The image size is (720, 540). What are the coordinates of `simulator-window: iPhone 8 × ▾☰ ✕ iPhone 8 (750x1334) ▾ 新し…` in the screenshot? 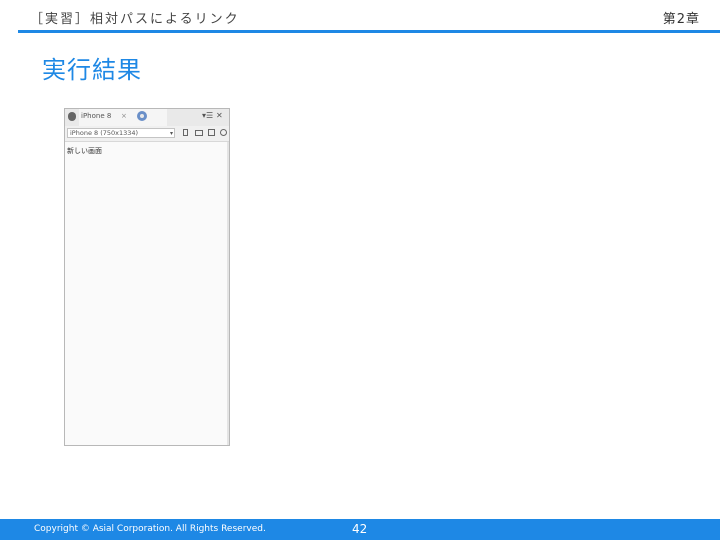 It's located at (147, 277).